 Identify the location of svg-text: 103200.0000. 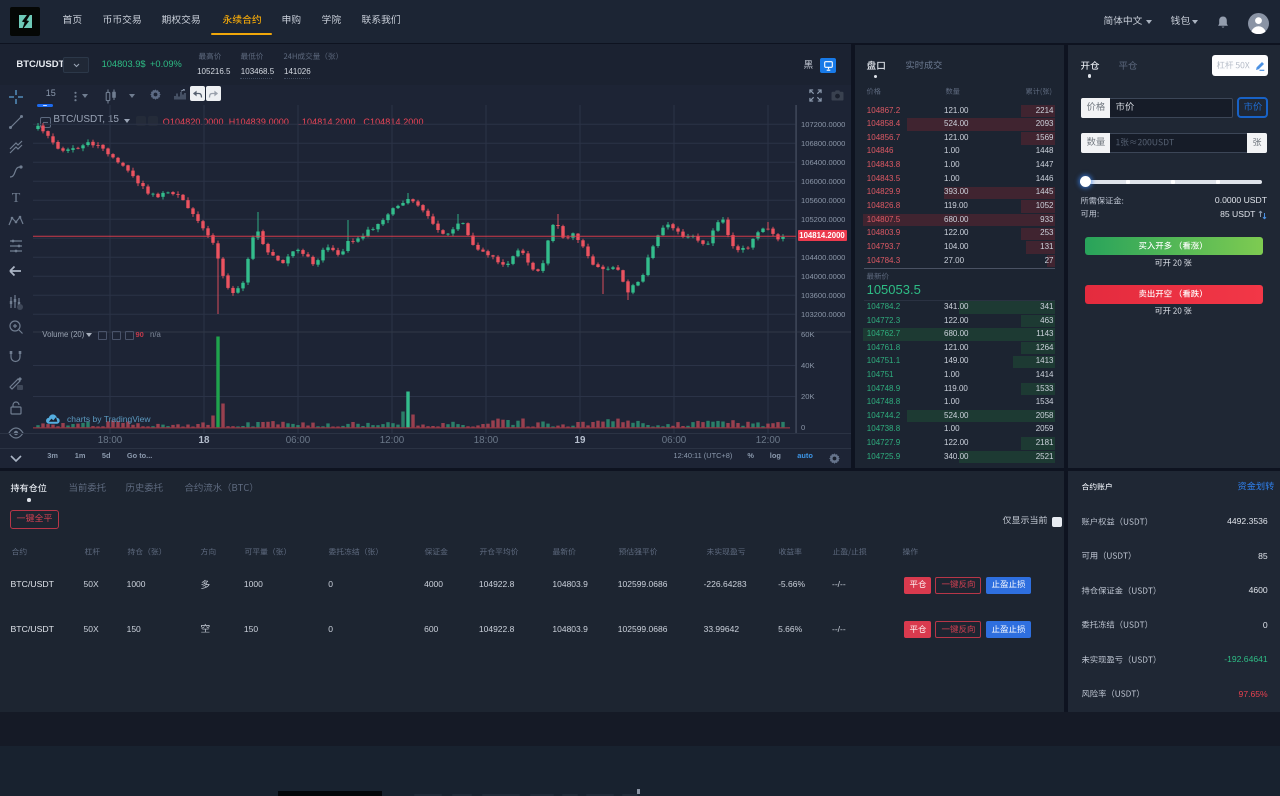
(823, 314).